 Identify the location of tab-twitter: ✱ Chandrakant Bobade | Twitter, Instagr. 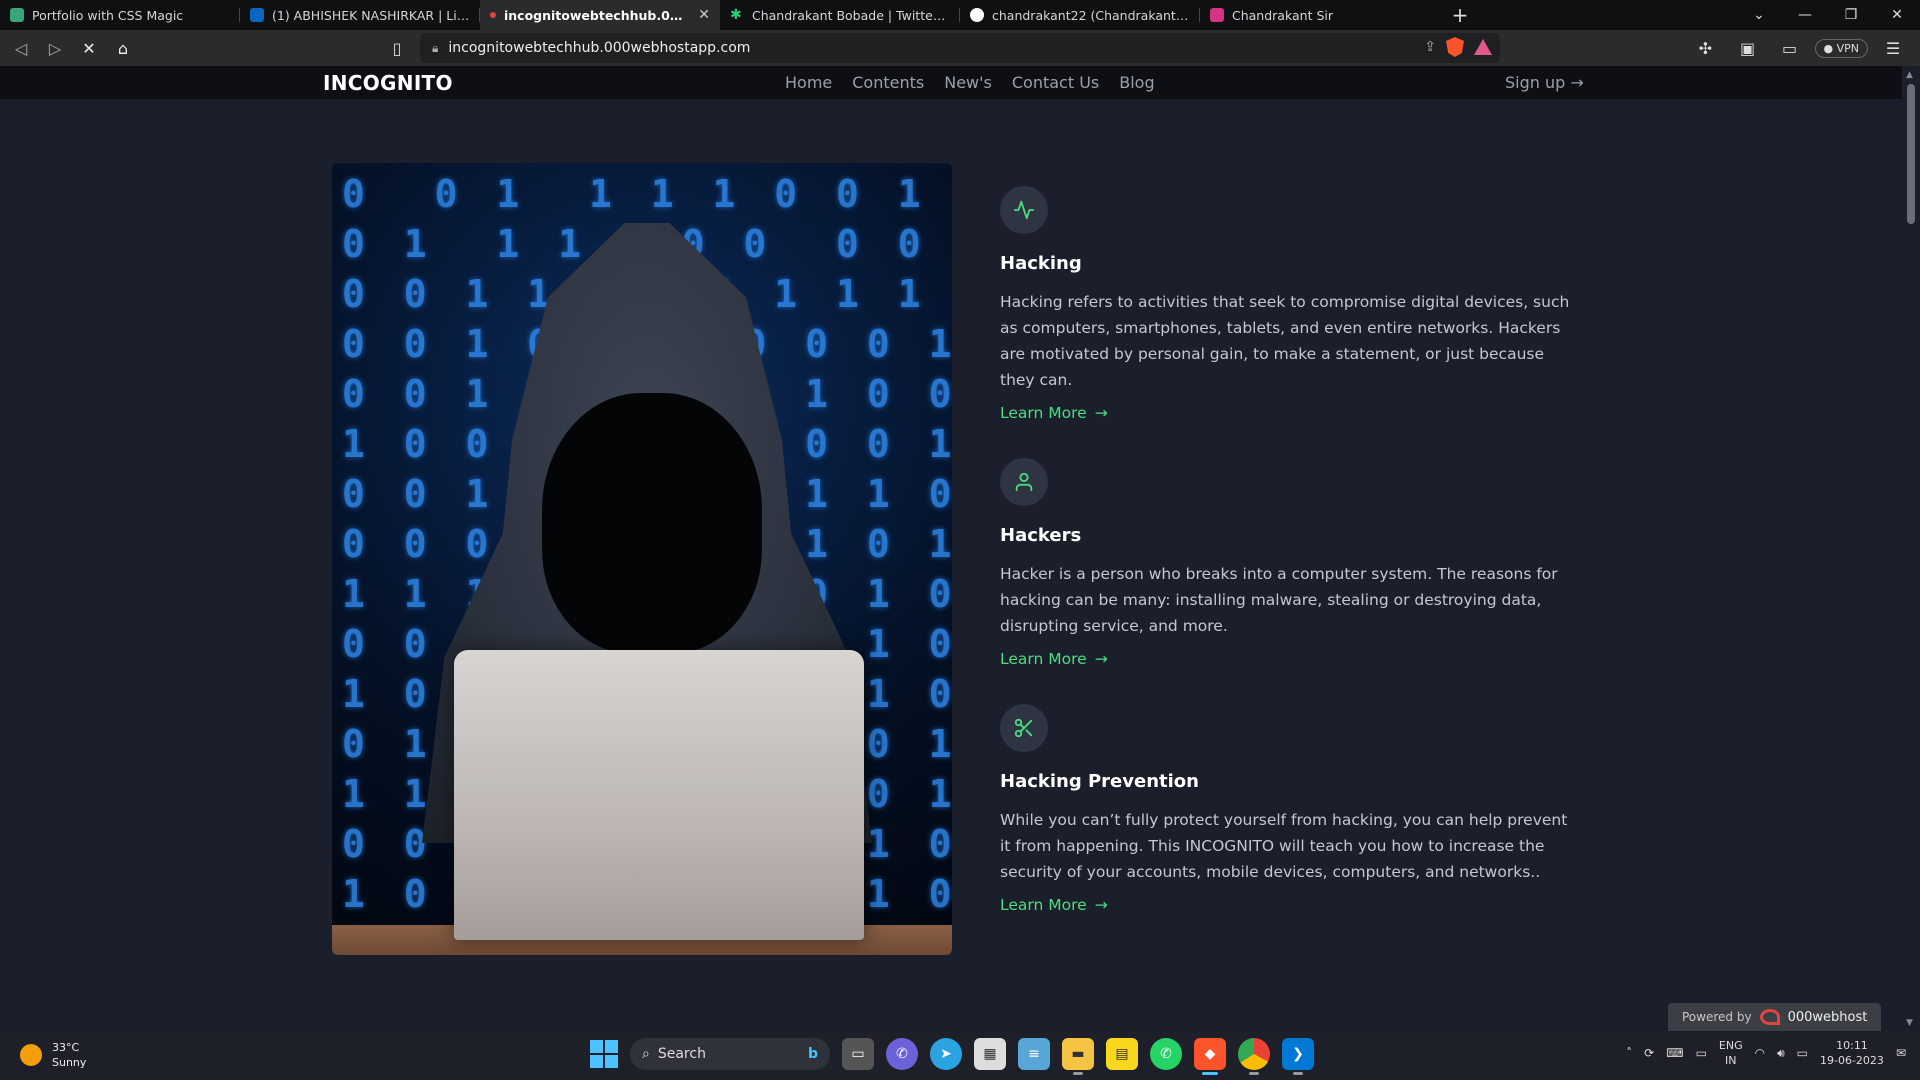
(840, 15).